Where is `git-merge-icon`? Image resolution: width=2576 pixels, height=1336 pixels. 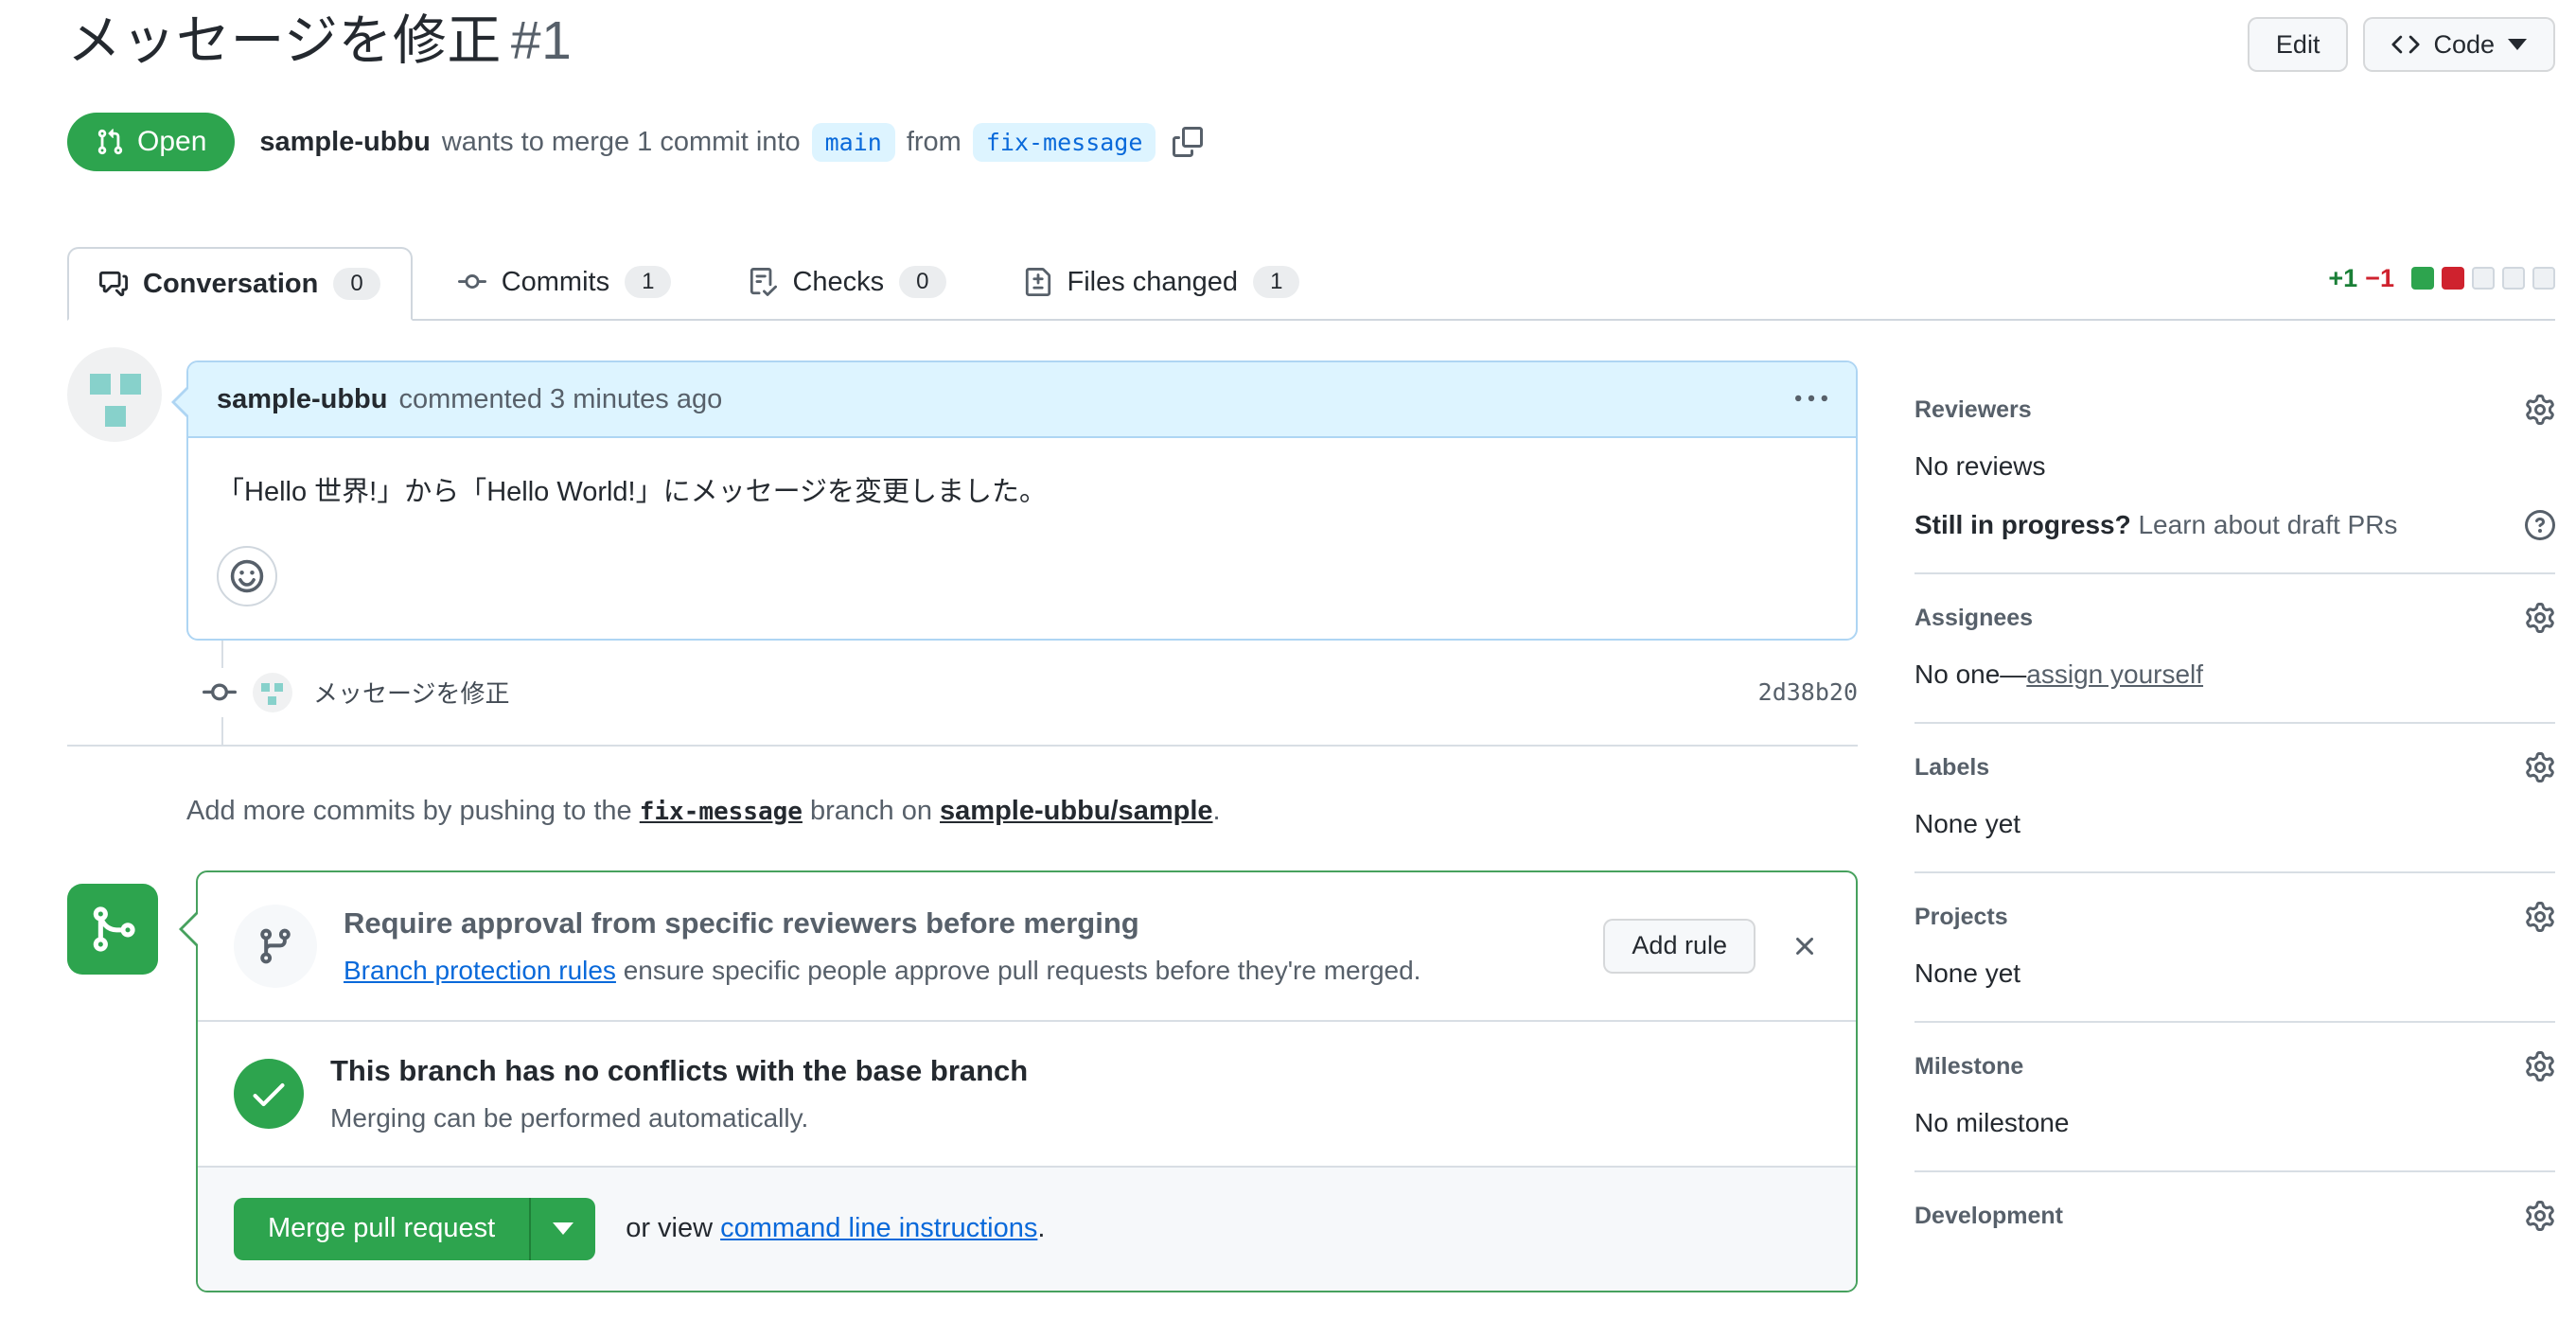
git-merge-icon is located at coordinates (112, 929).